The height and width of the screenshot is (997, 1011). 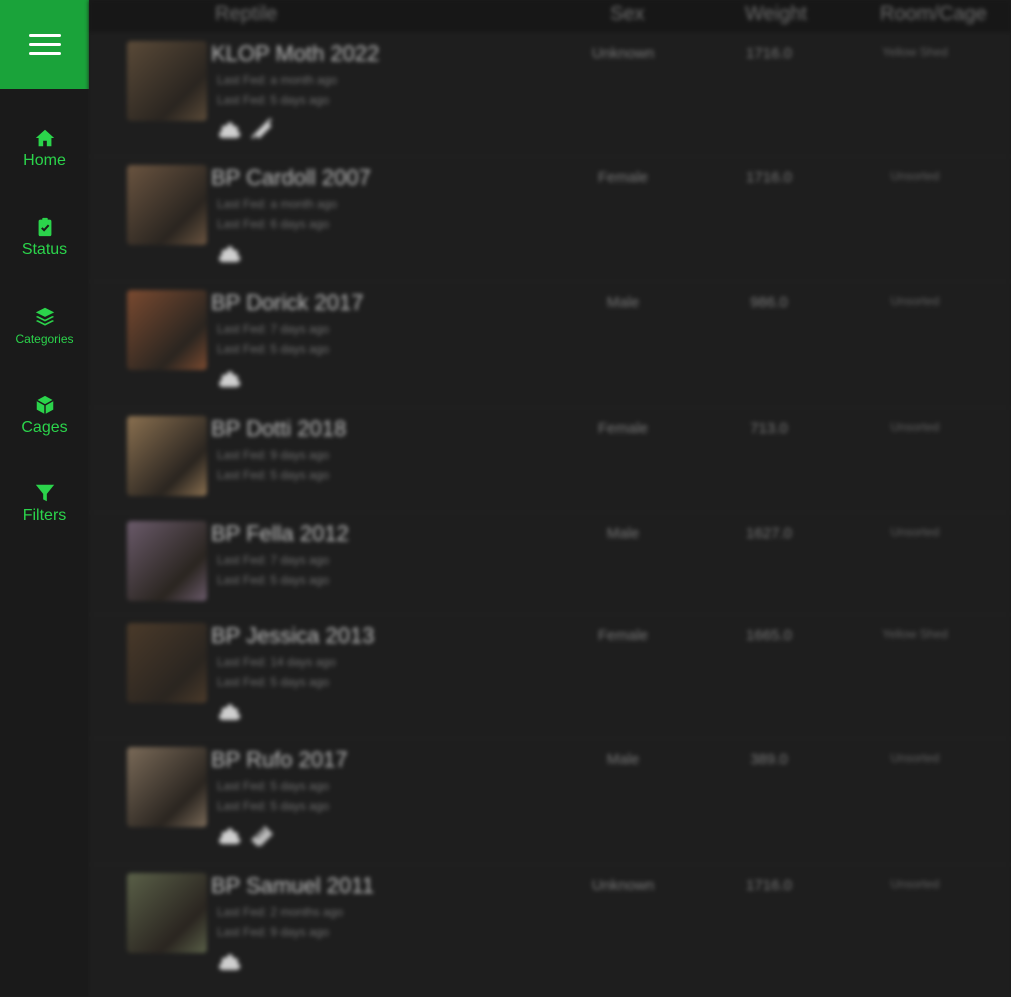 What do you see at coordinates (44, 249) in the screenshot?
I see `sidebar-item-label: Status` at bounding box center [44, 249].